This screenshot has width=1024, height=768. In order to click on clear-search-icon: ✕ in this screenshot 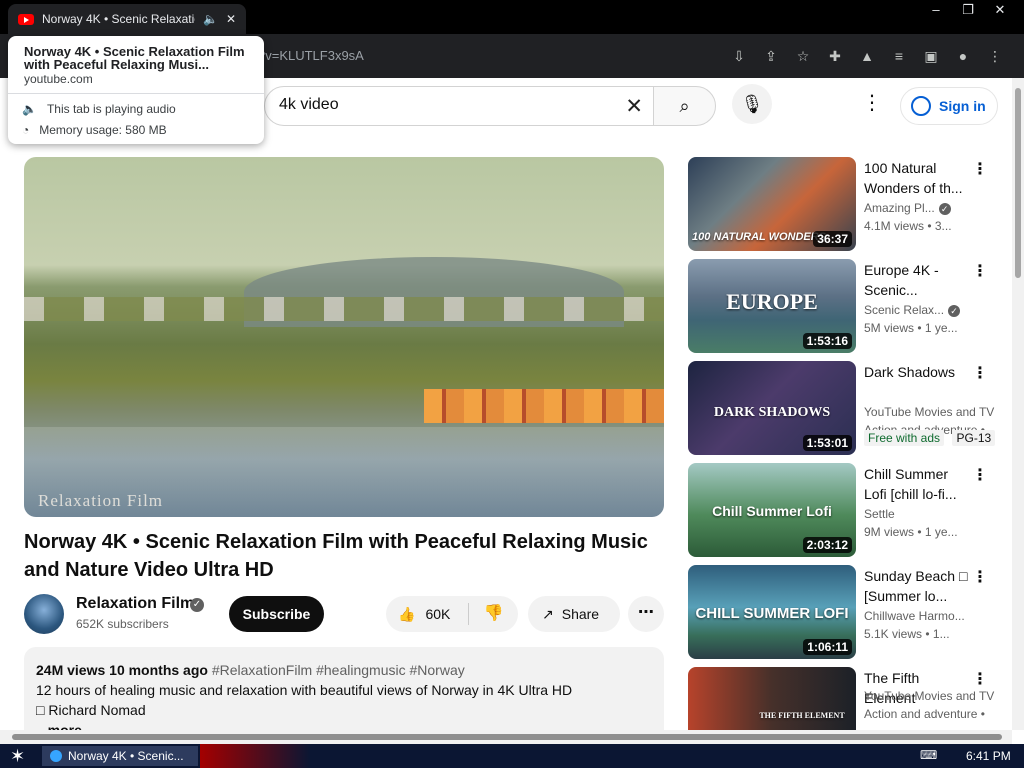, I will do `click(634, 106)`.